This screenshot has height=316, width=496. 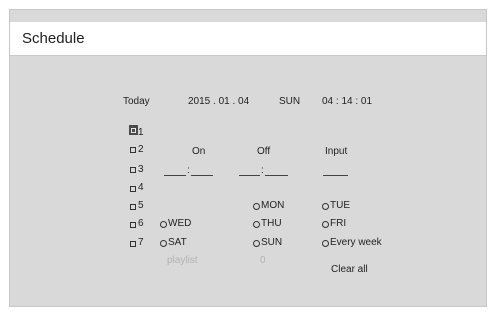 What do you see at coordinates (356, 242) in the screenshot?
I see `every-week-label: Every week` at bounding box center [356, 242].